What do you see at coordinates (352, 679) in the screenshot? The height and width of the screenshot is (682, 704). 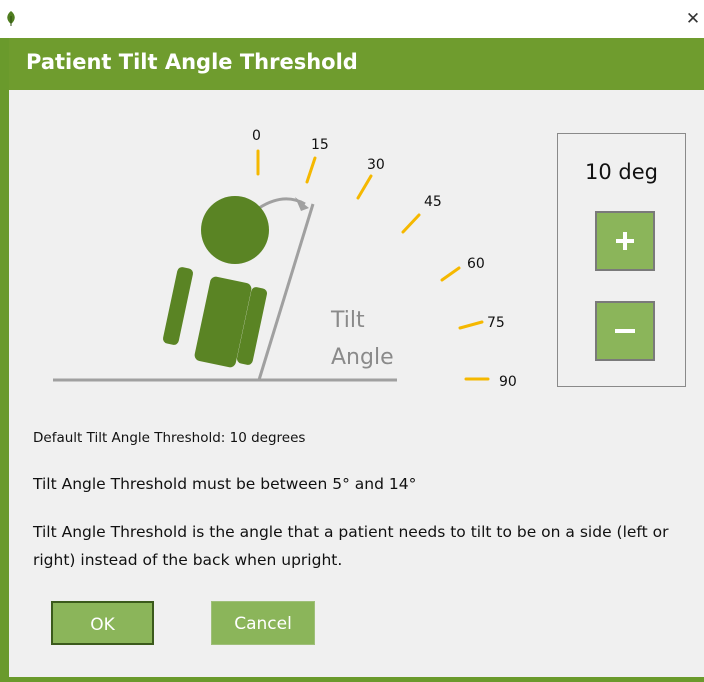 I see `window-frame-bottom` at bounding box center [352, 679].